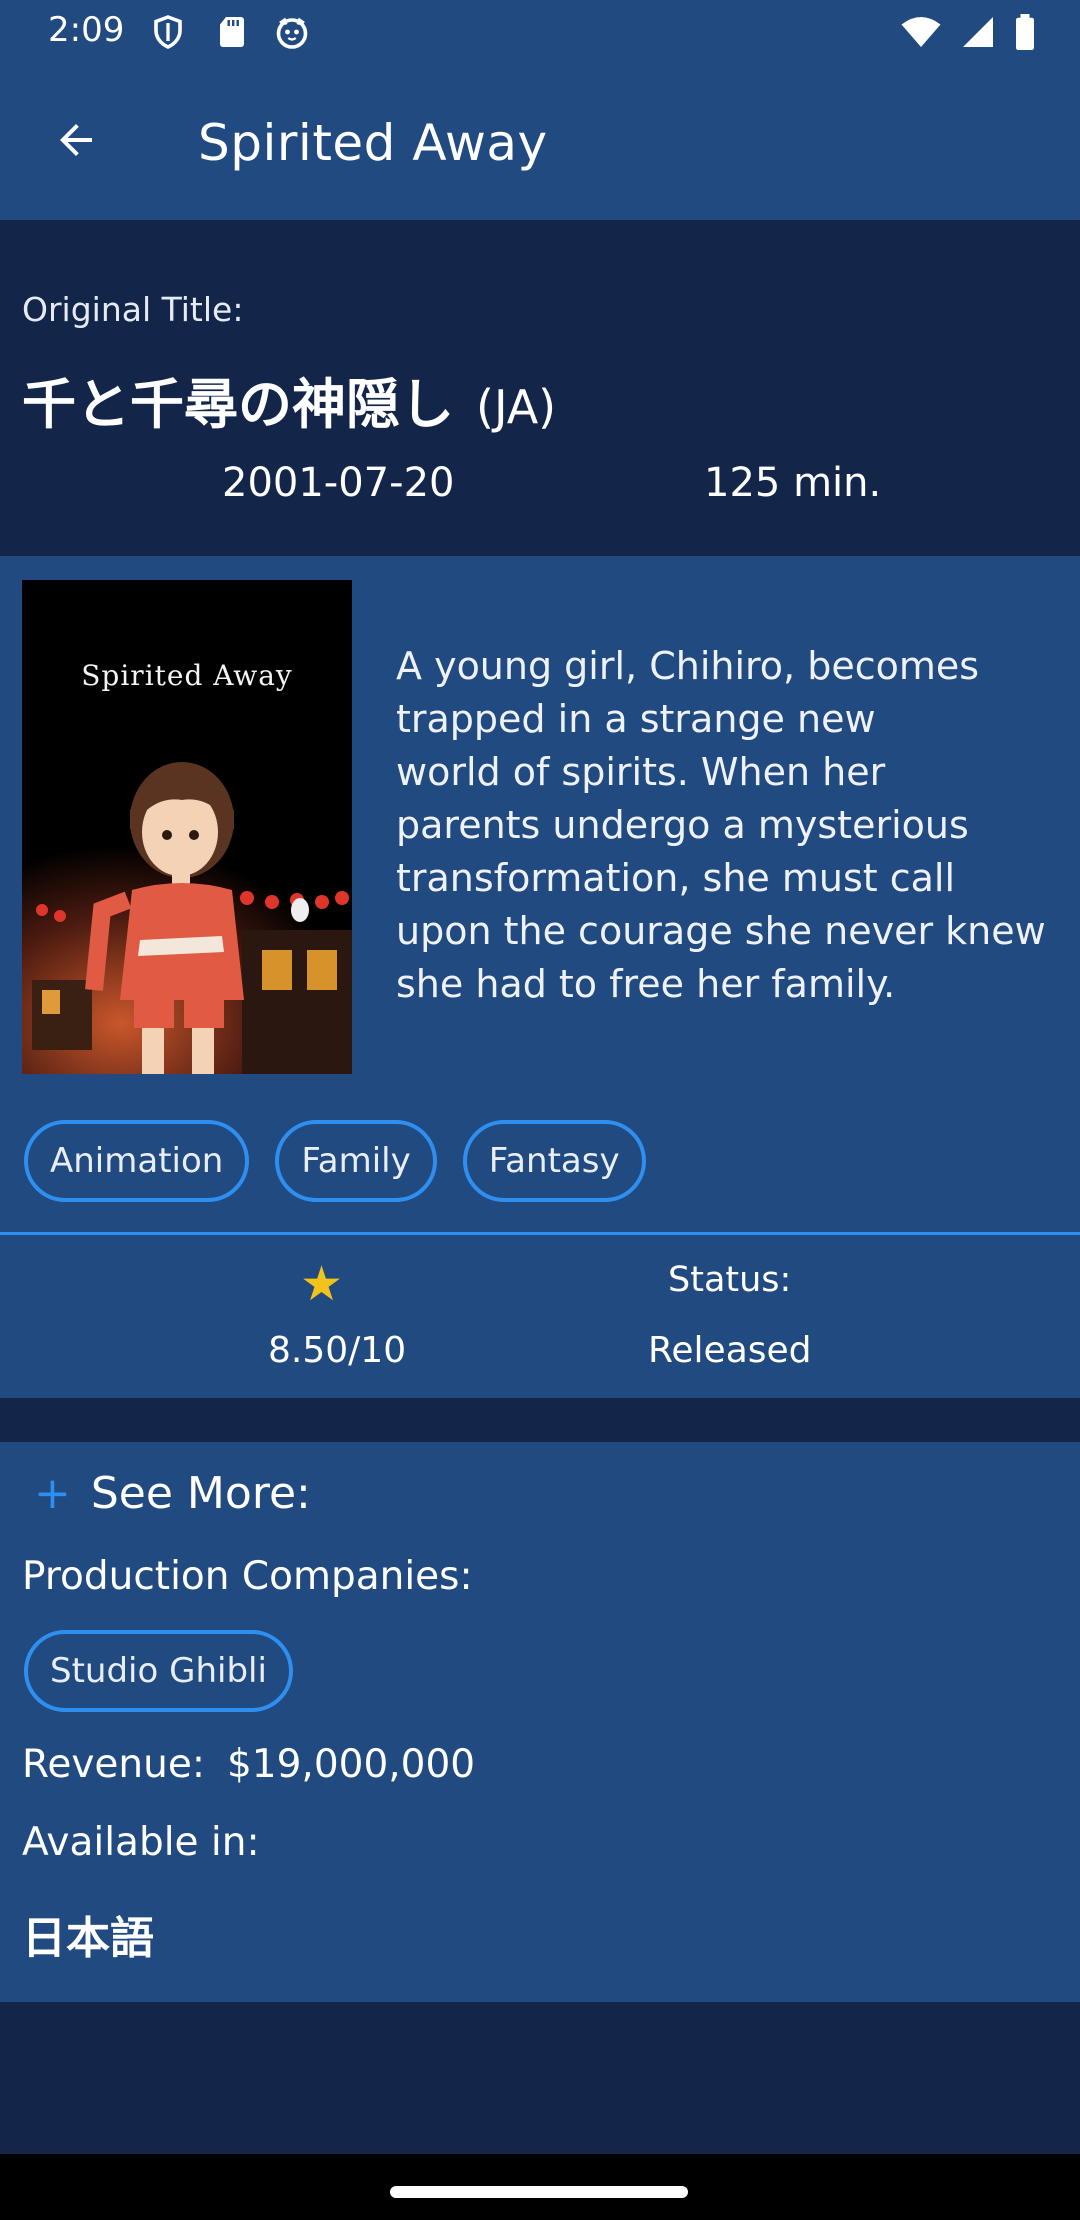 The image size is (1080, 2220). What do you see at coordinates (113, 1764) in the screenshot?
I see `revenue-label: Revenue:` at bounding box center [113, 1764].